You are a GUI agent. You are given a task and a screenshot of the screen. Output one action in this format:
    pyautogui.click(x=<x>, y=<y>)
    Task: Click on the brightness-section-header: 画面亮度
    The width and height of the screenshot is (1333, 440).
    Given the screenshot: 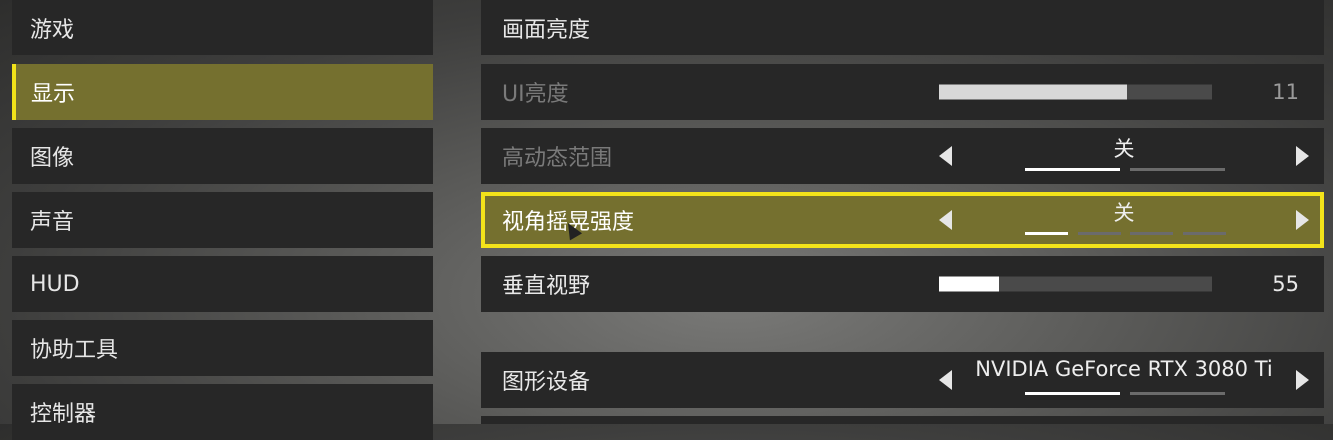 What is the action you would take?
    pyautogui.click(x=902, y=27)
    